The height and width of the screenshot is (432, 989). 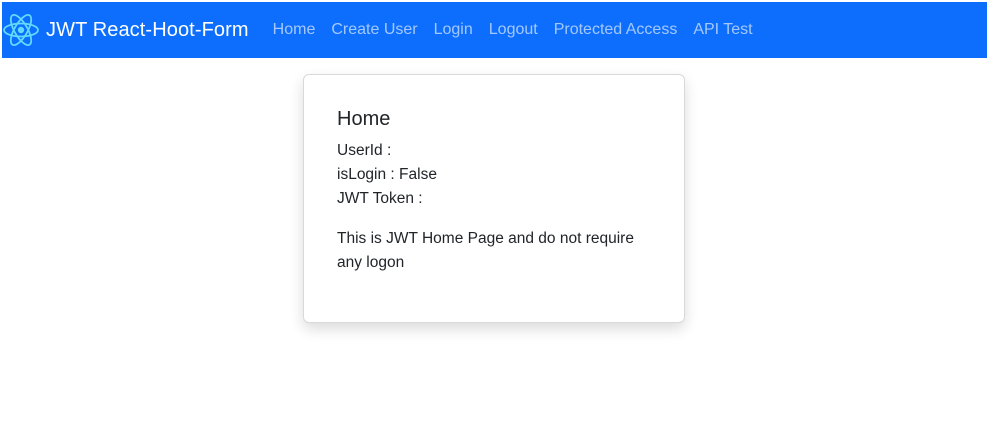 I want to click on islogin-value: False, so click(x=418, y=174).